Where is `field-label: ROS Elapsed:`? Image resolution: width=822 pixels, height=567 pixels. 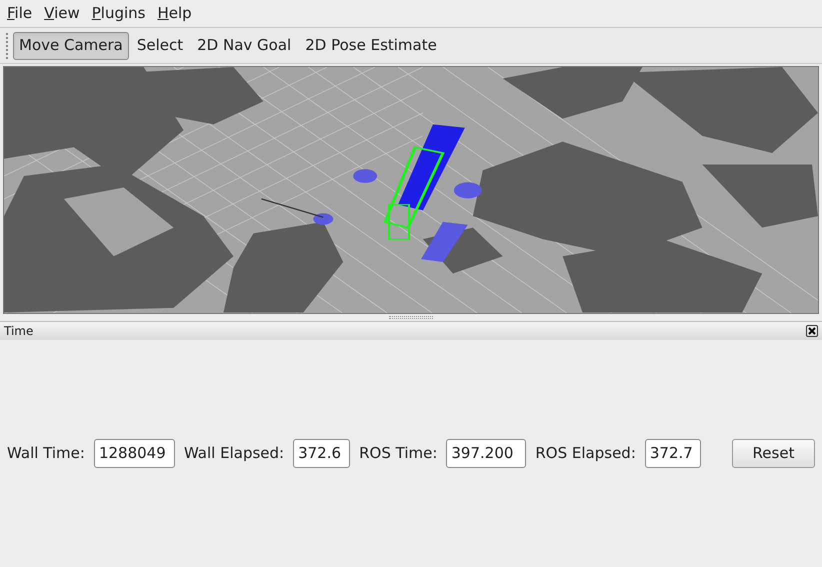
field-label: ROS Elapsed: is located at coordinates (585, 453).